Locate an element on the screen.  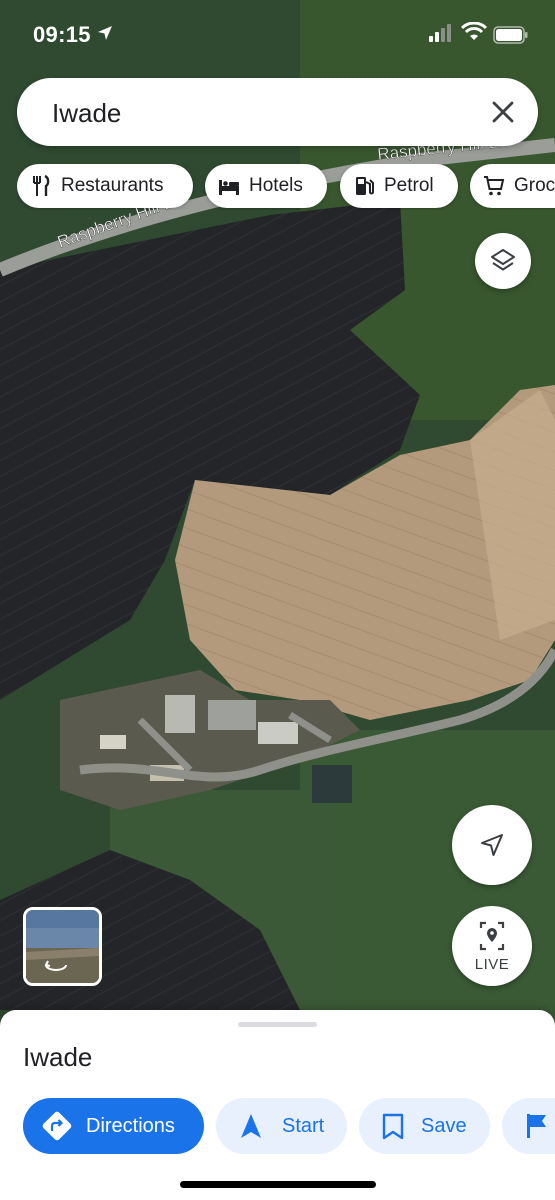
chip-hotels: Hotels is located at coordinates (266, 186).